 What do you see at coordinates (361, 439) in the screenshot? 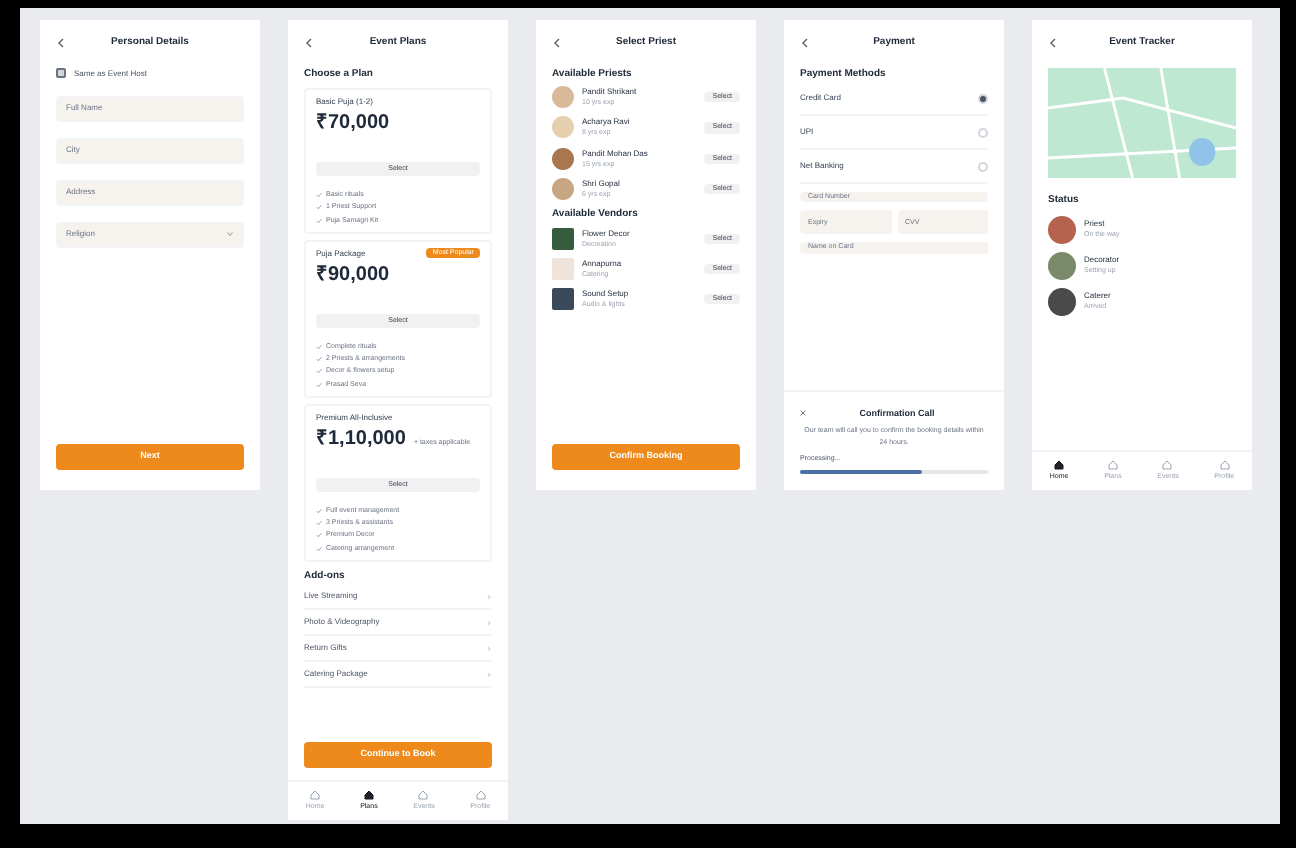
I see `plan-price: ₹1,10,000` at bounding box center [361, 439].